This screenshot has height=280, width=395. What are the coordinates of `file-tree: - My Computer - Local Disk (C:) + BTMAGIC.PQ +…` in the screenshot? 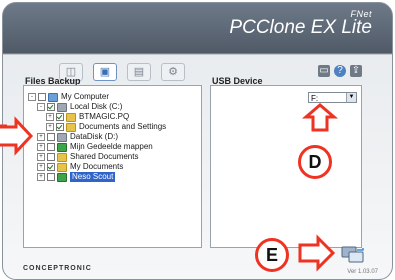 It's located at (97, 137).